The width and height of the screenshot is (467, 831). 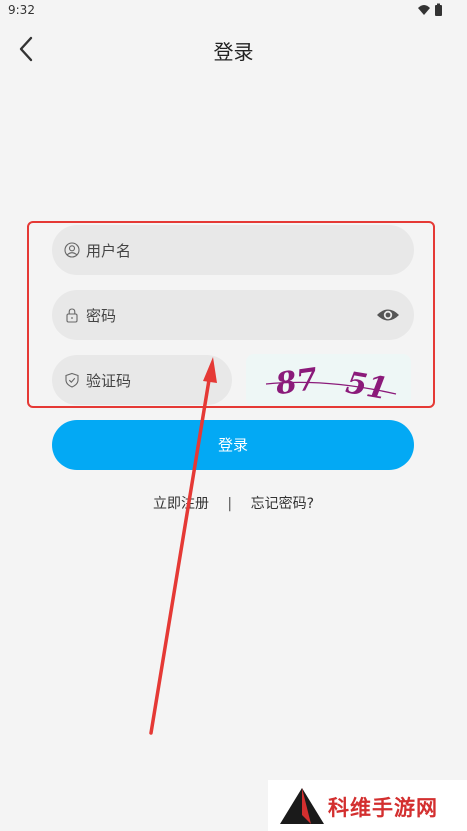 What do you see at coordinates (233, 11) in the screenshot?
I see `status-bar: 9:32` at bounding box center [233, 11].